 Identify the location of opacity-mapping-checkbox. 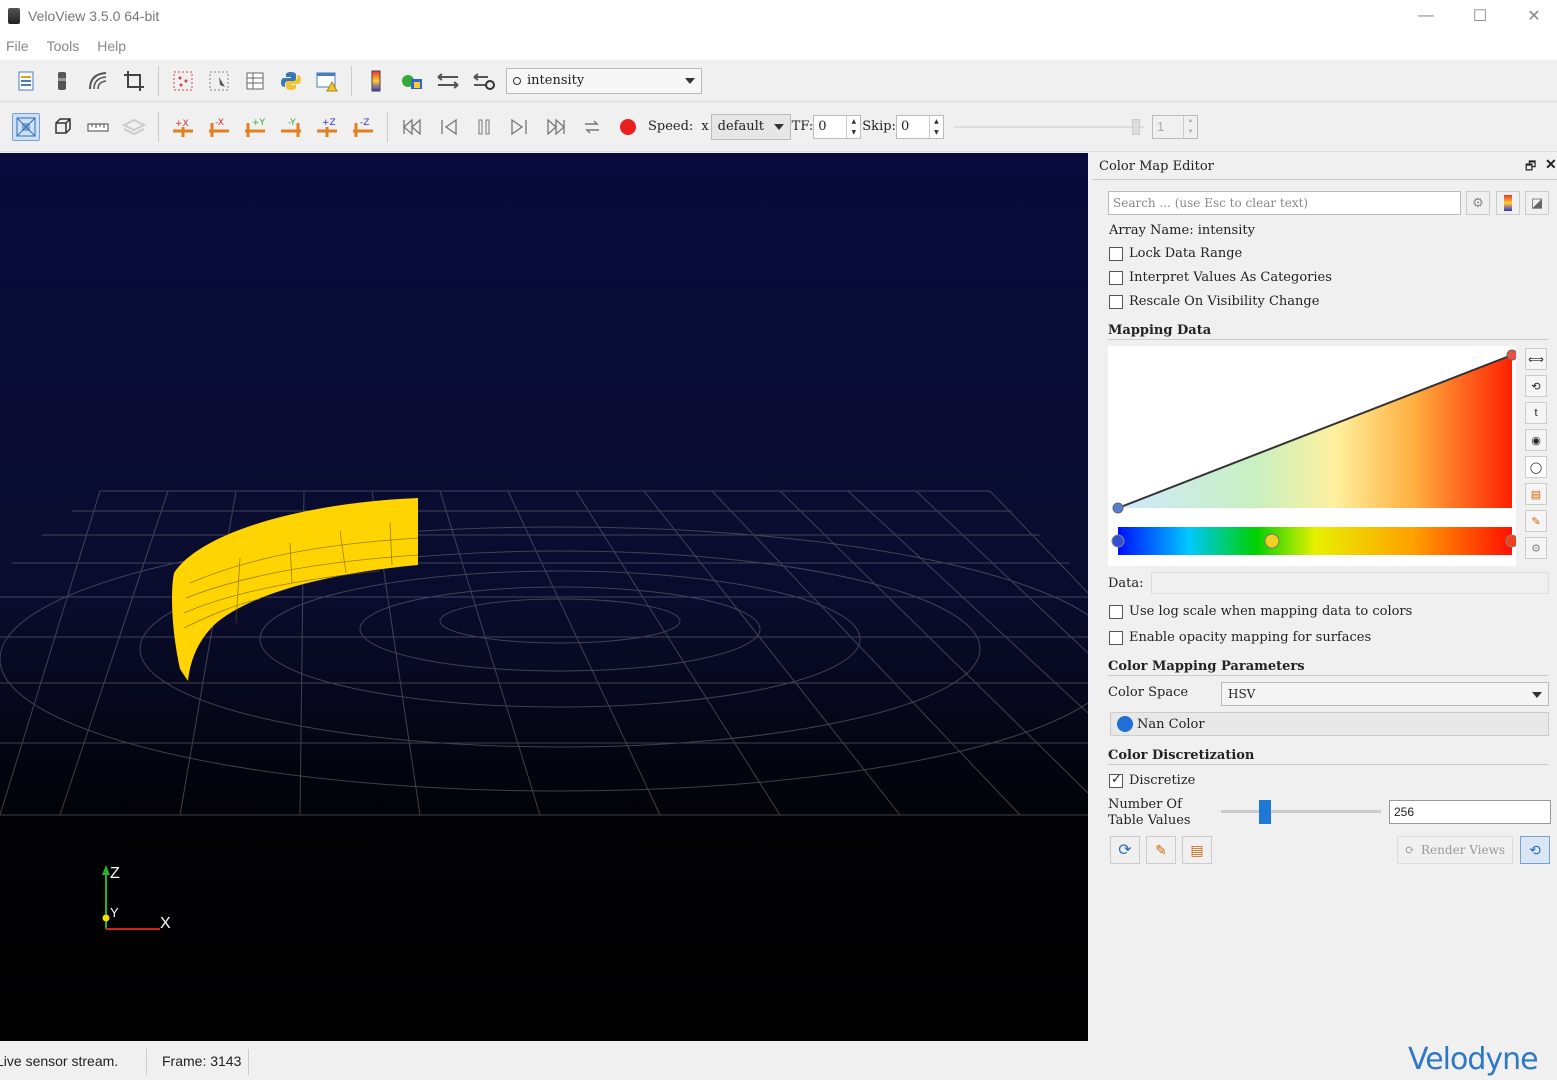
(1116, 637).